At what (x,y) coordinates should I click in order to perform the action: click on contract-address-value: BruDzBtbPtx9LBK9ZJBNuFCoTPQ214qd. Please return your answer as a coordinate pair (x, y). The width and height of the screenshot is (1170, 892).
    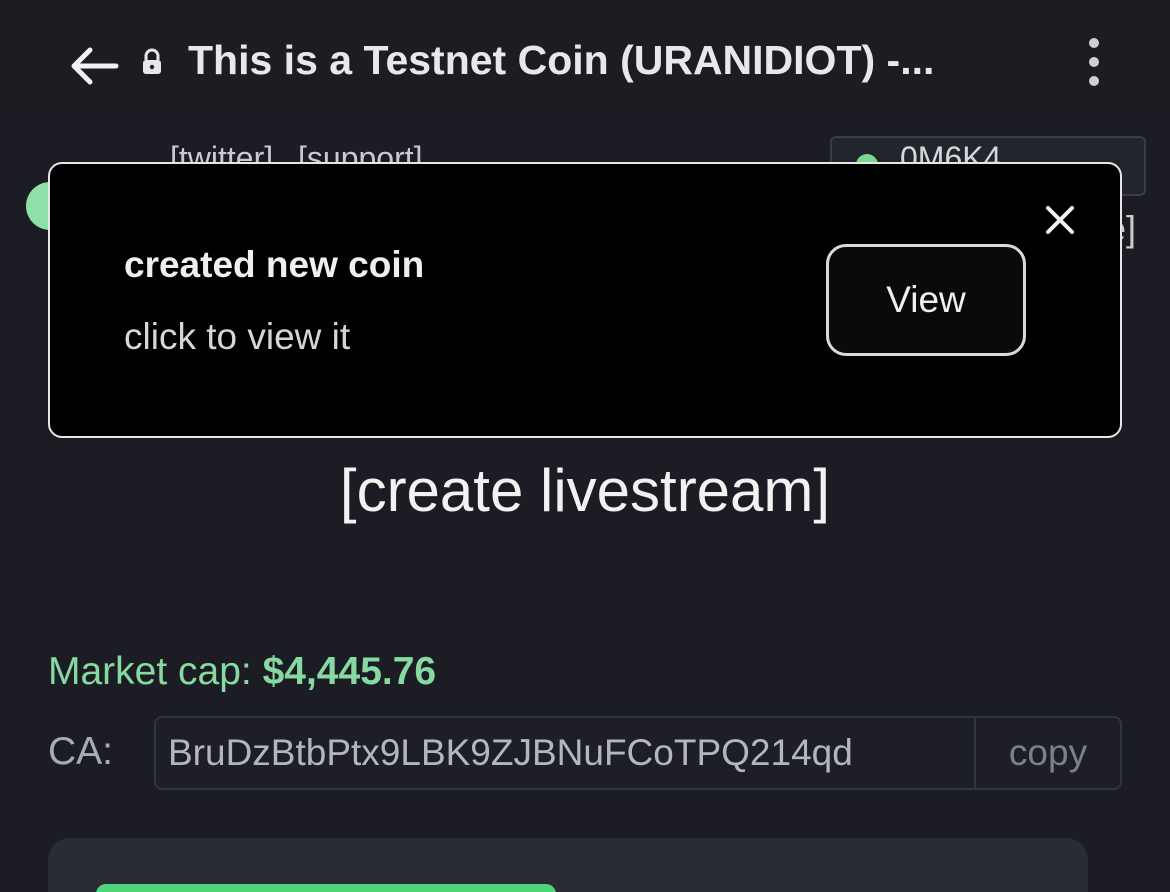
    Looking at the image, I should click on (510, 753).